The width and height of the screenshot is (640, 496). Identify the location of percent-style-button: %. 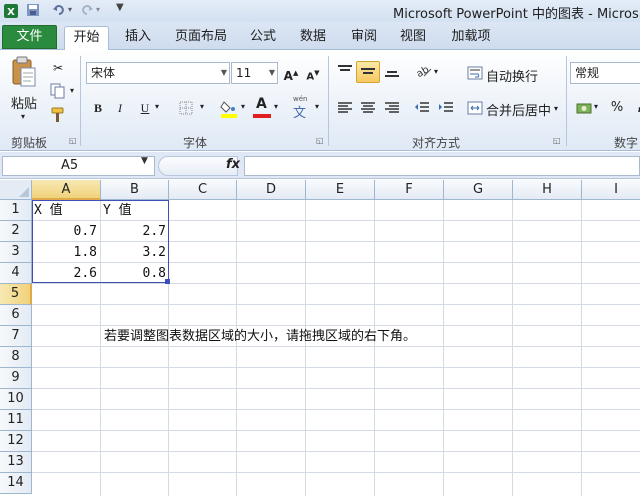
(617, 108).